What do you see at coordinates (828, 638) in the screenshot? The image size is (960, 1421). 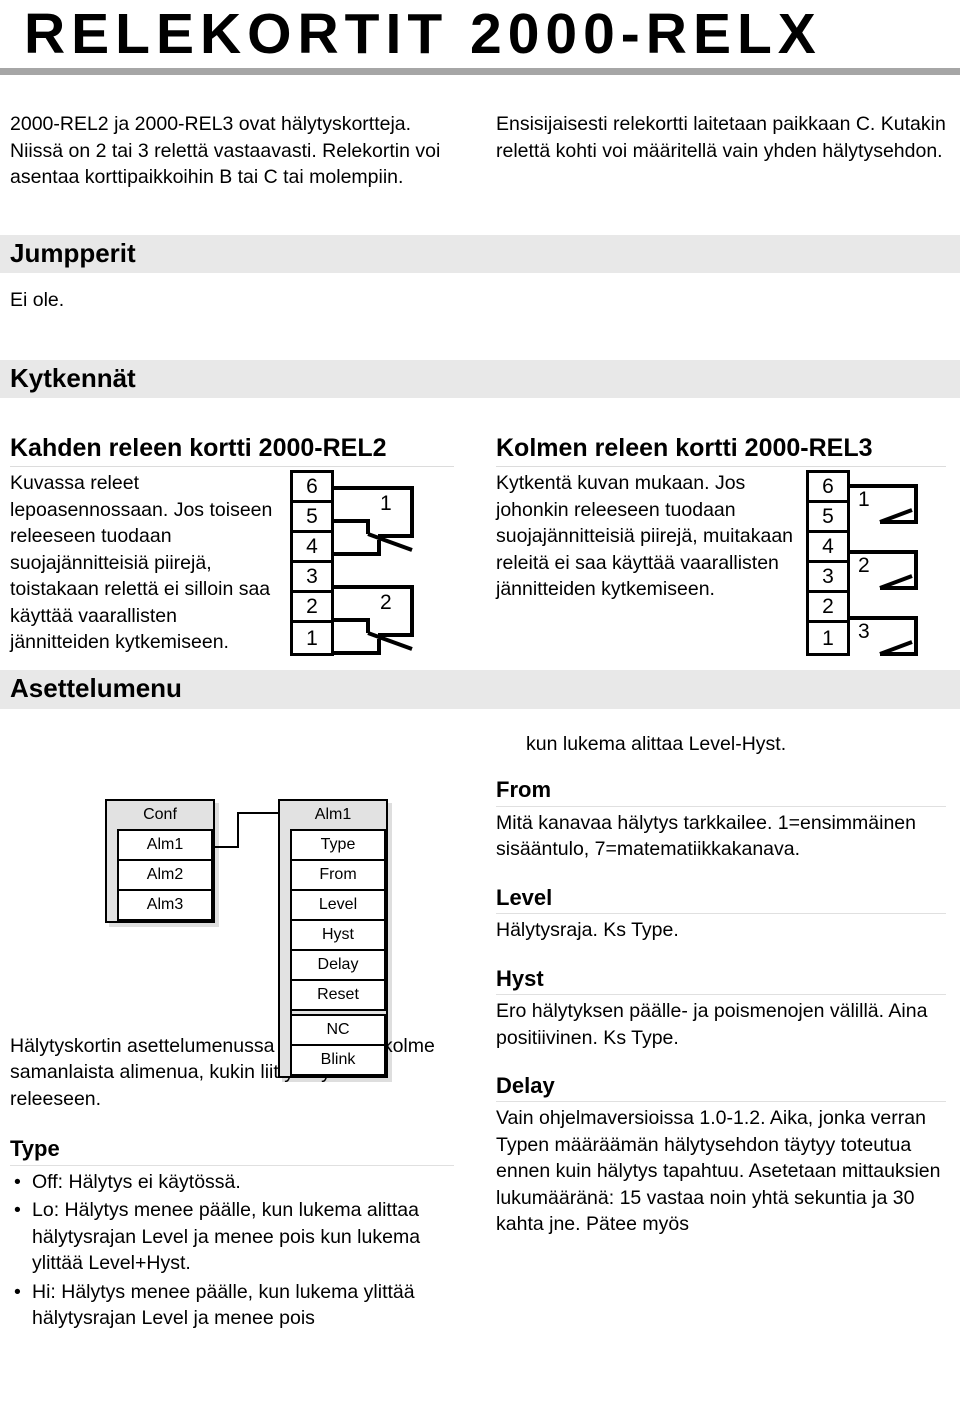 I see `rel3-terminal: 1` at bounding box center [828, 638].